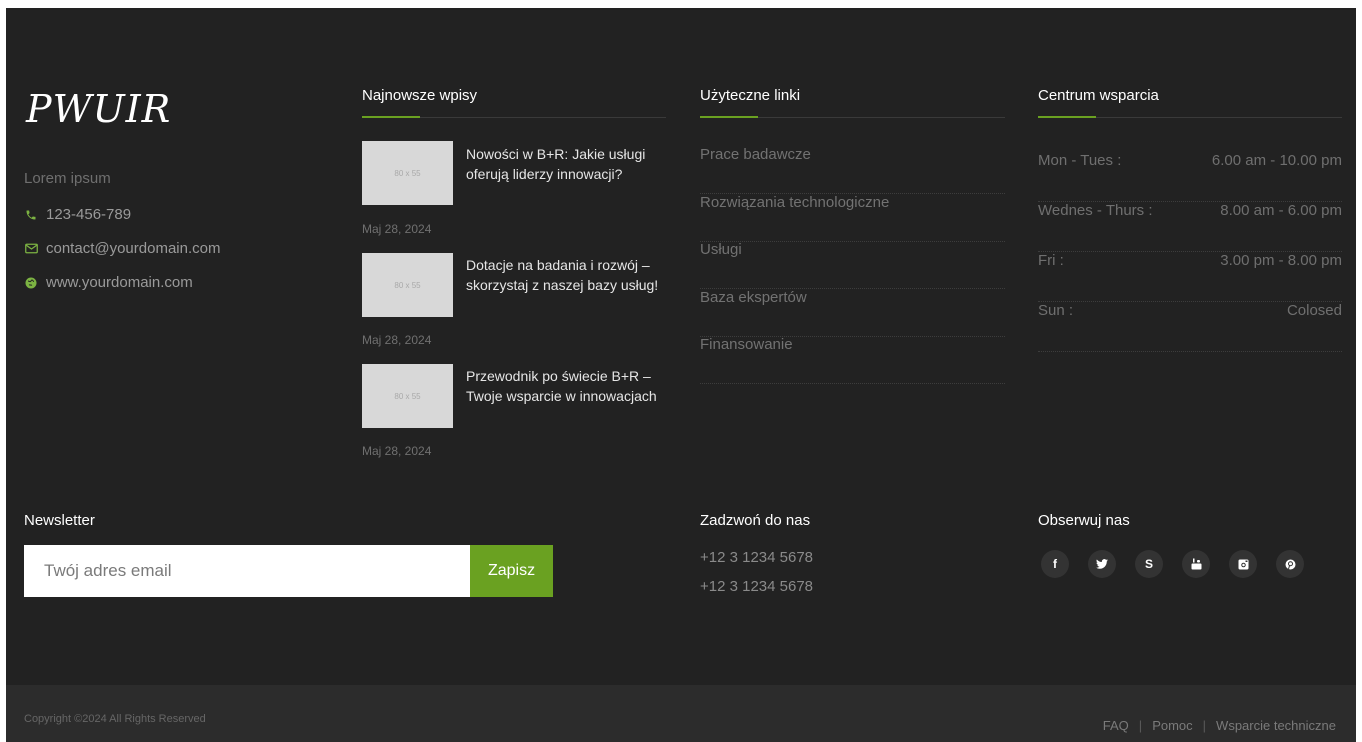 The width and height of the screenshot is (1362, 742). Describe the element at coordinates (1276, 160) in the screenshot. I see `hours-time: 6.00 am - 10.00 pm` at that location.